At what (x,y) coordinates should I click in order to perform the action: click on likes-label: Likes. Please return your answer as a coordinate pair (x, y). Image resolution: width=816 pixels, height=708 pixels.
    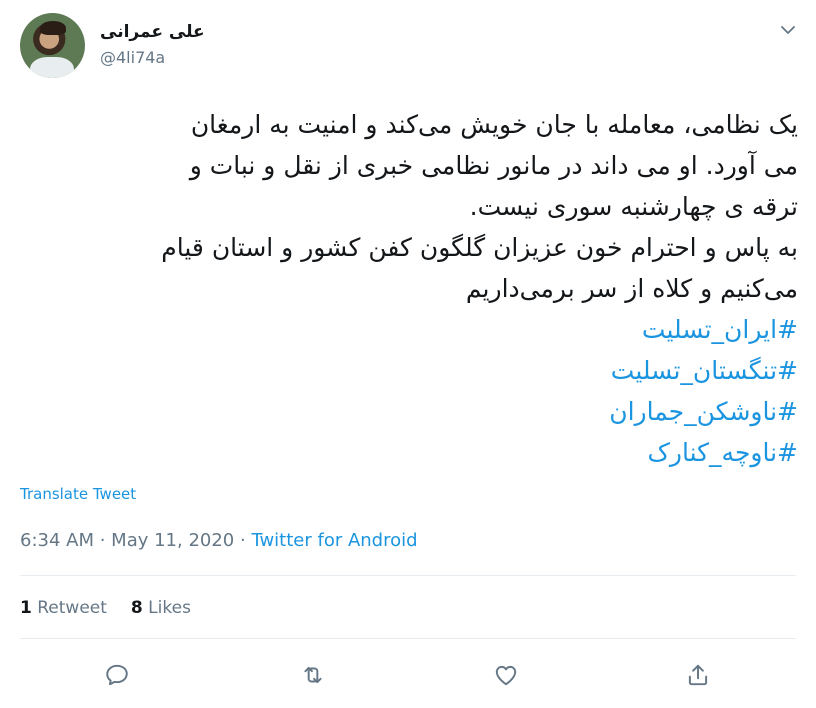
    Looking at the image, I should click on (169, 608).